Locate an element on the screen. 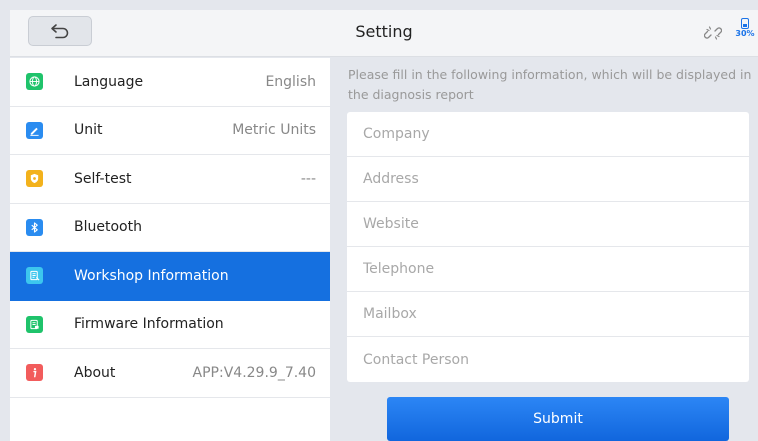  battery-icon: 30% is located at coordinates (745, 28).